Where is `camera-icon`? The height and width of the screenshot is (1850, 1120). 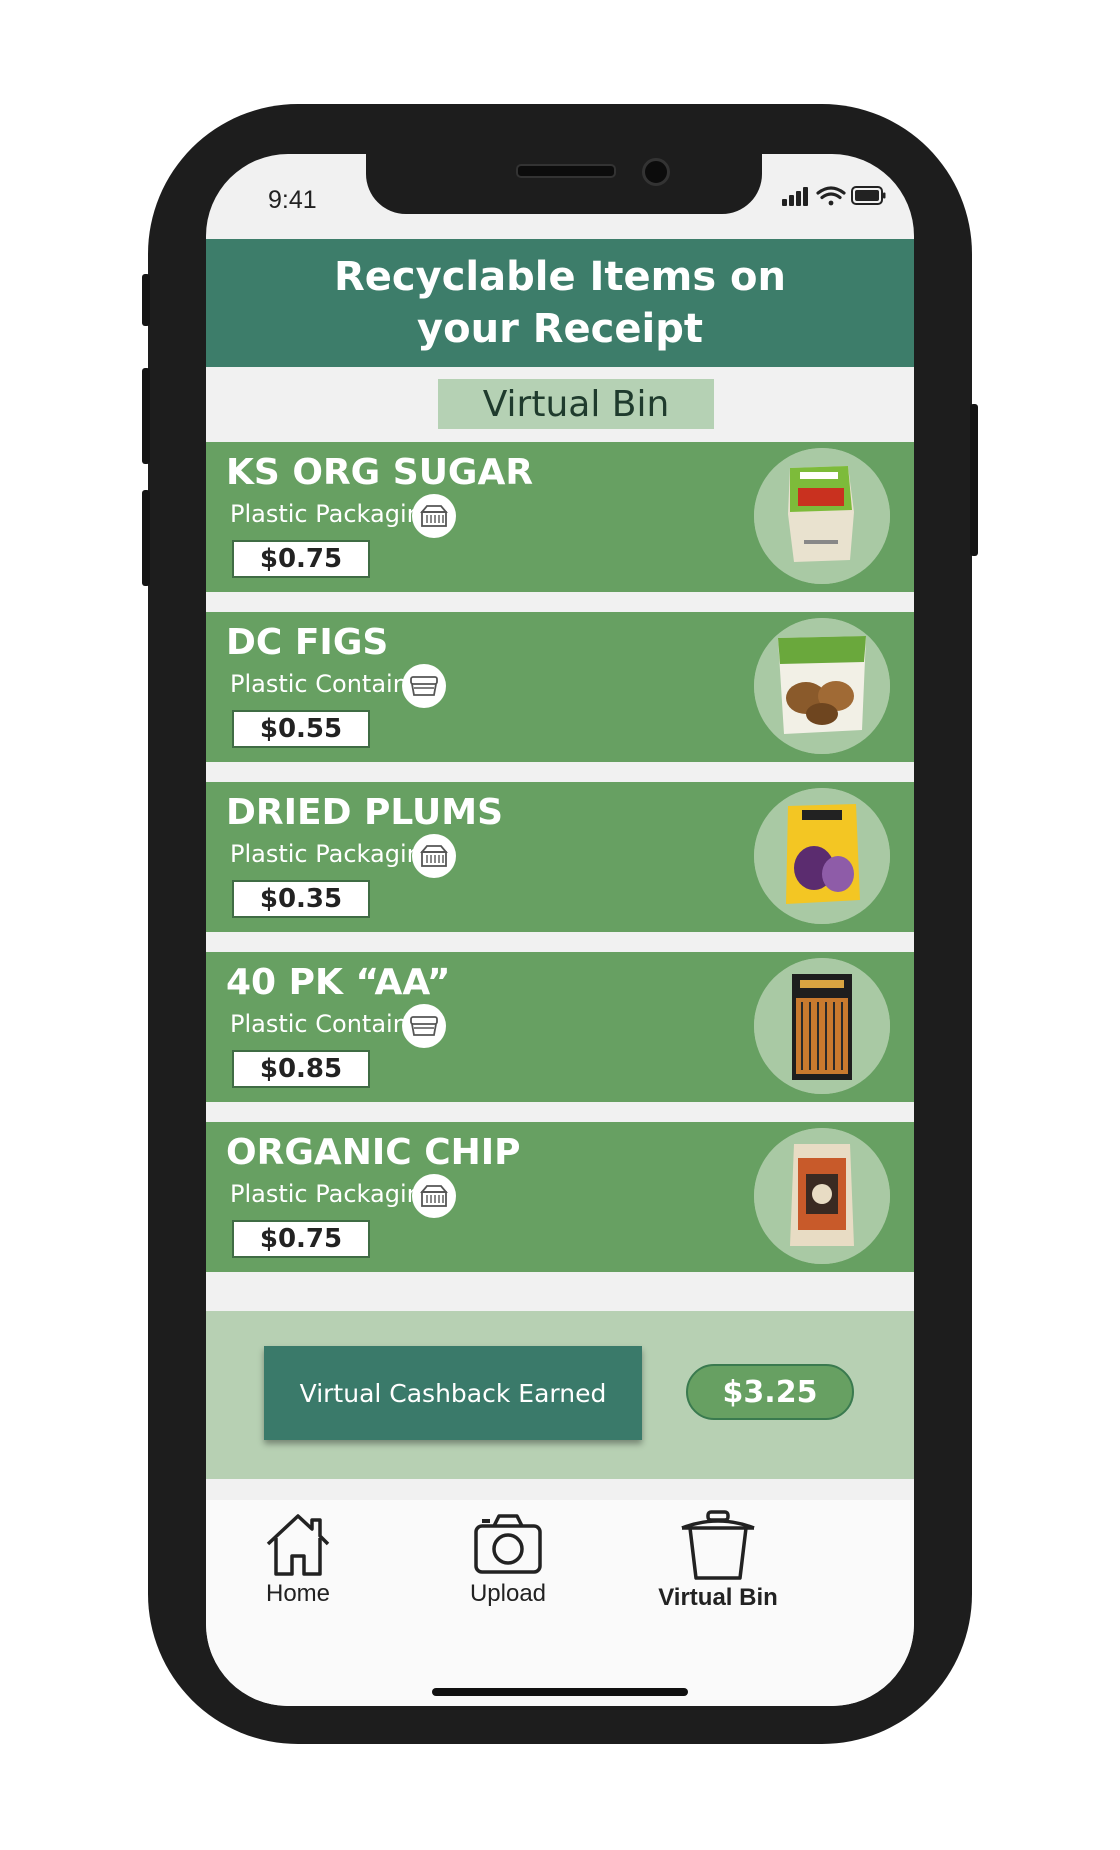 camera-icon is located at coordinates (508, 1544).